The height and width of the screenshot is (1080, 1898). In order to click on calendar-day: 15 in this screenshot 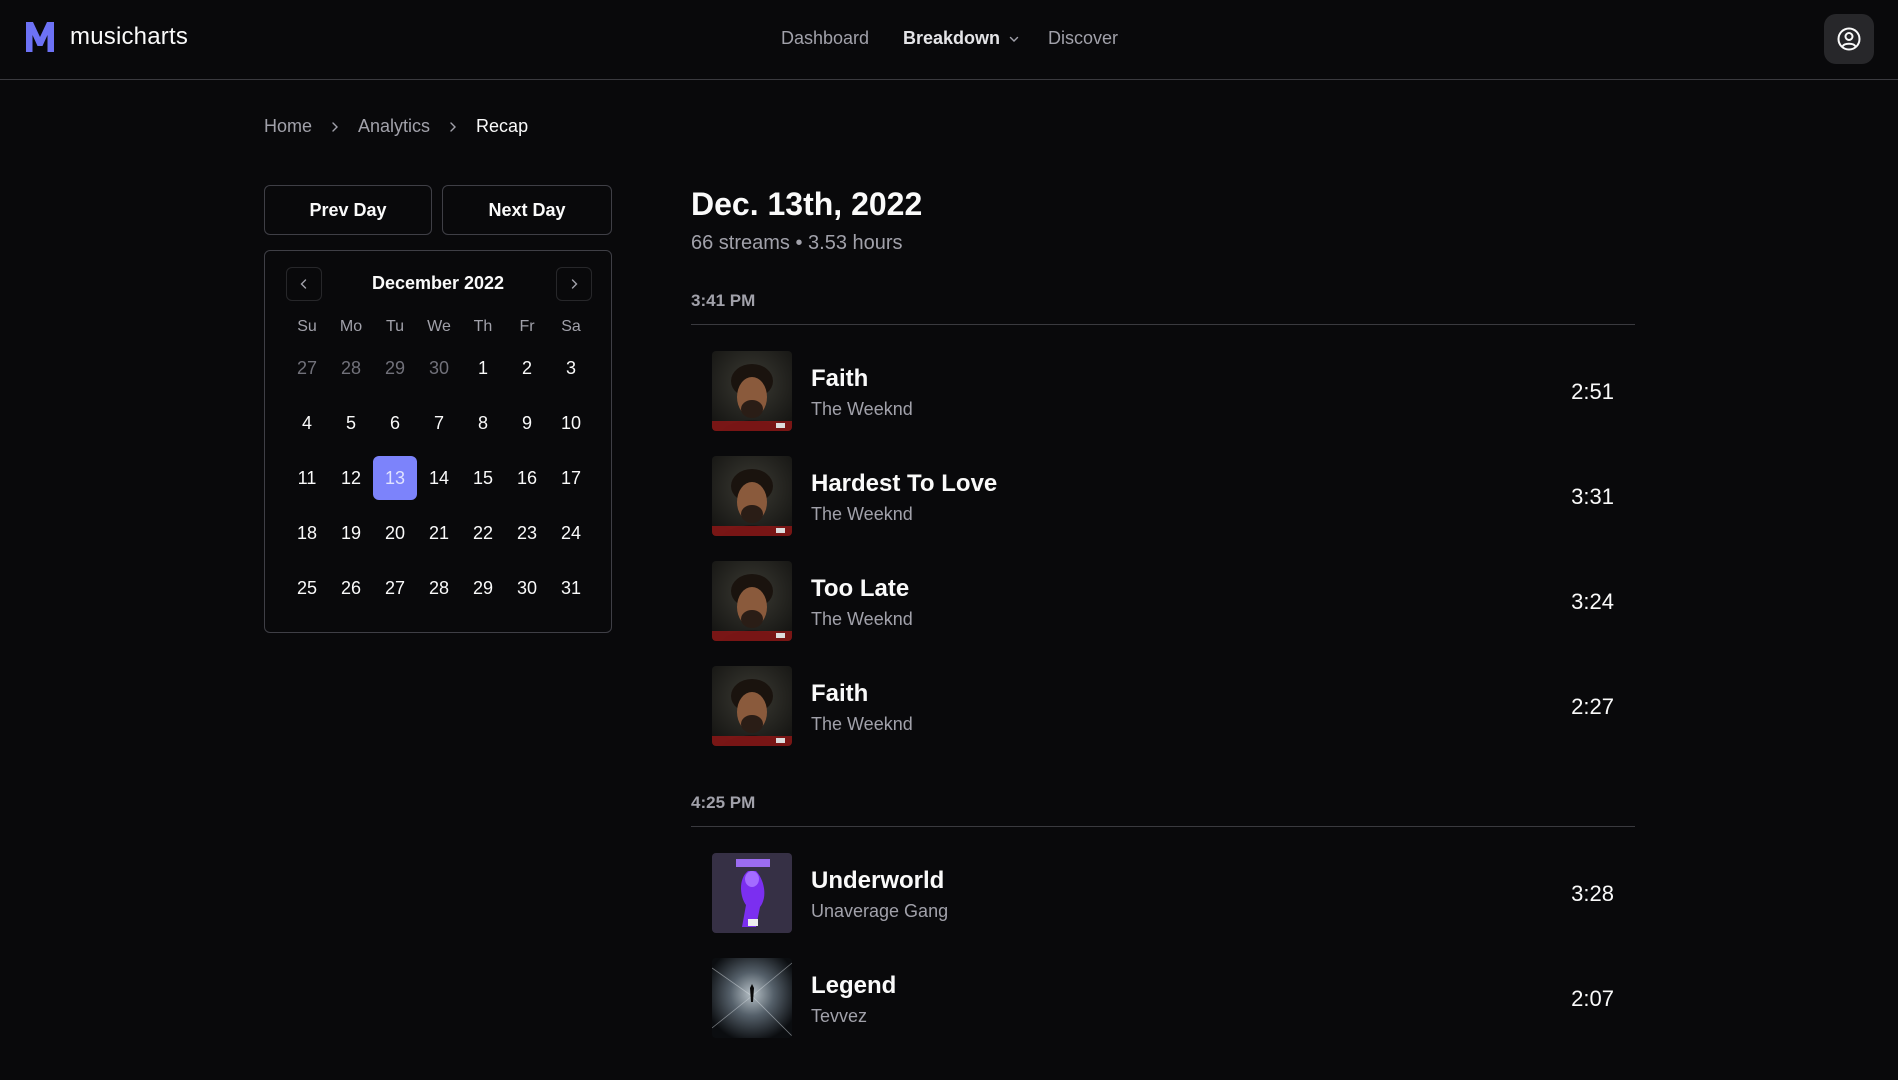, I will do `click(483, 478)`.